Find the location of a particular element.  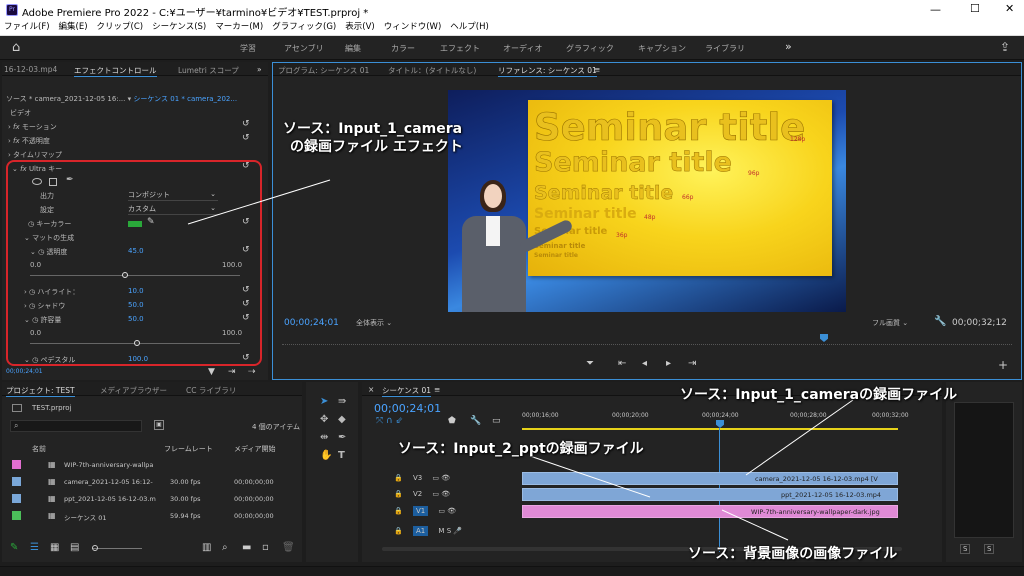

callout-camera-file: ソース：Input_1_cameraの録画ファイル is located at coordinates (819, 395).